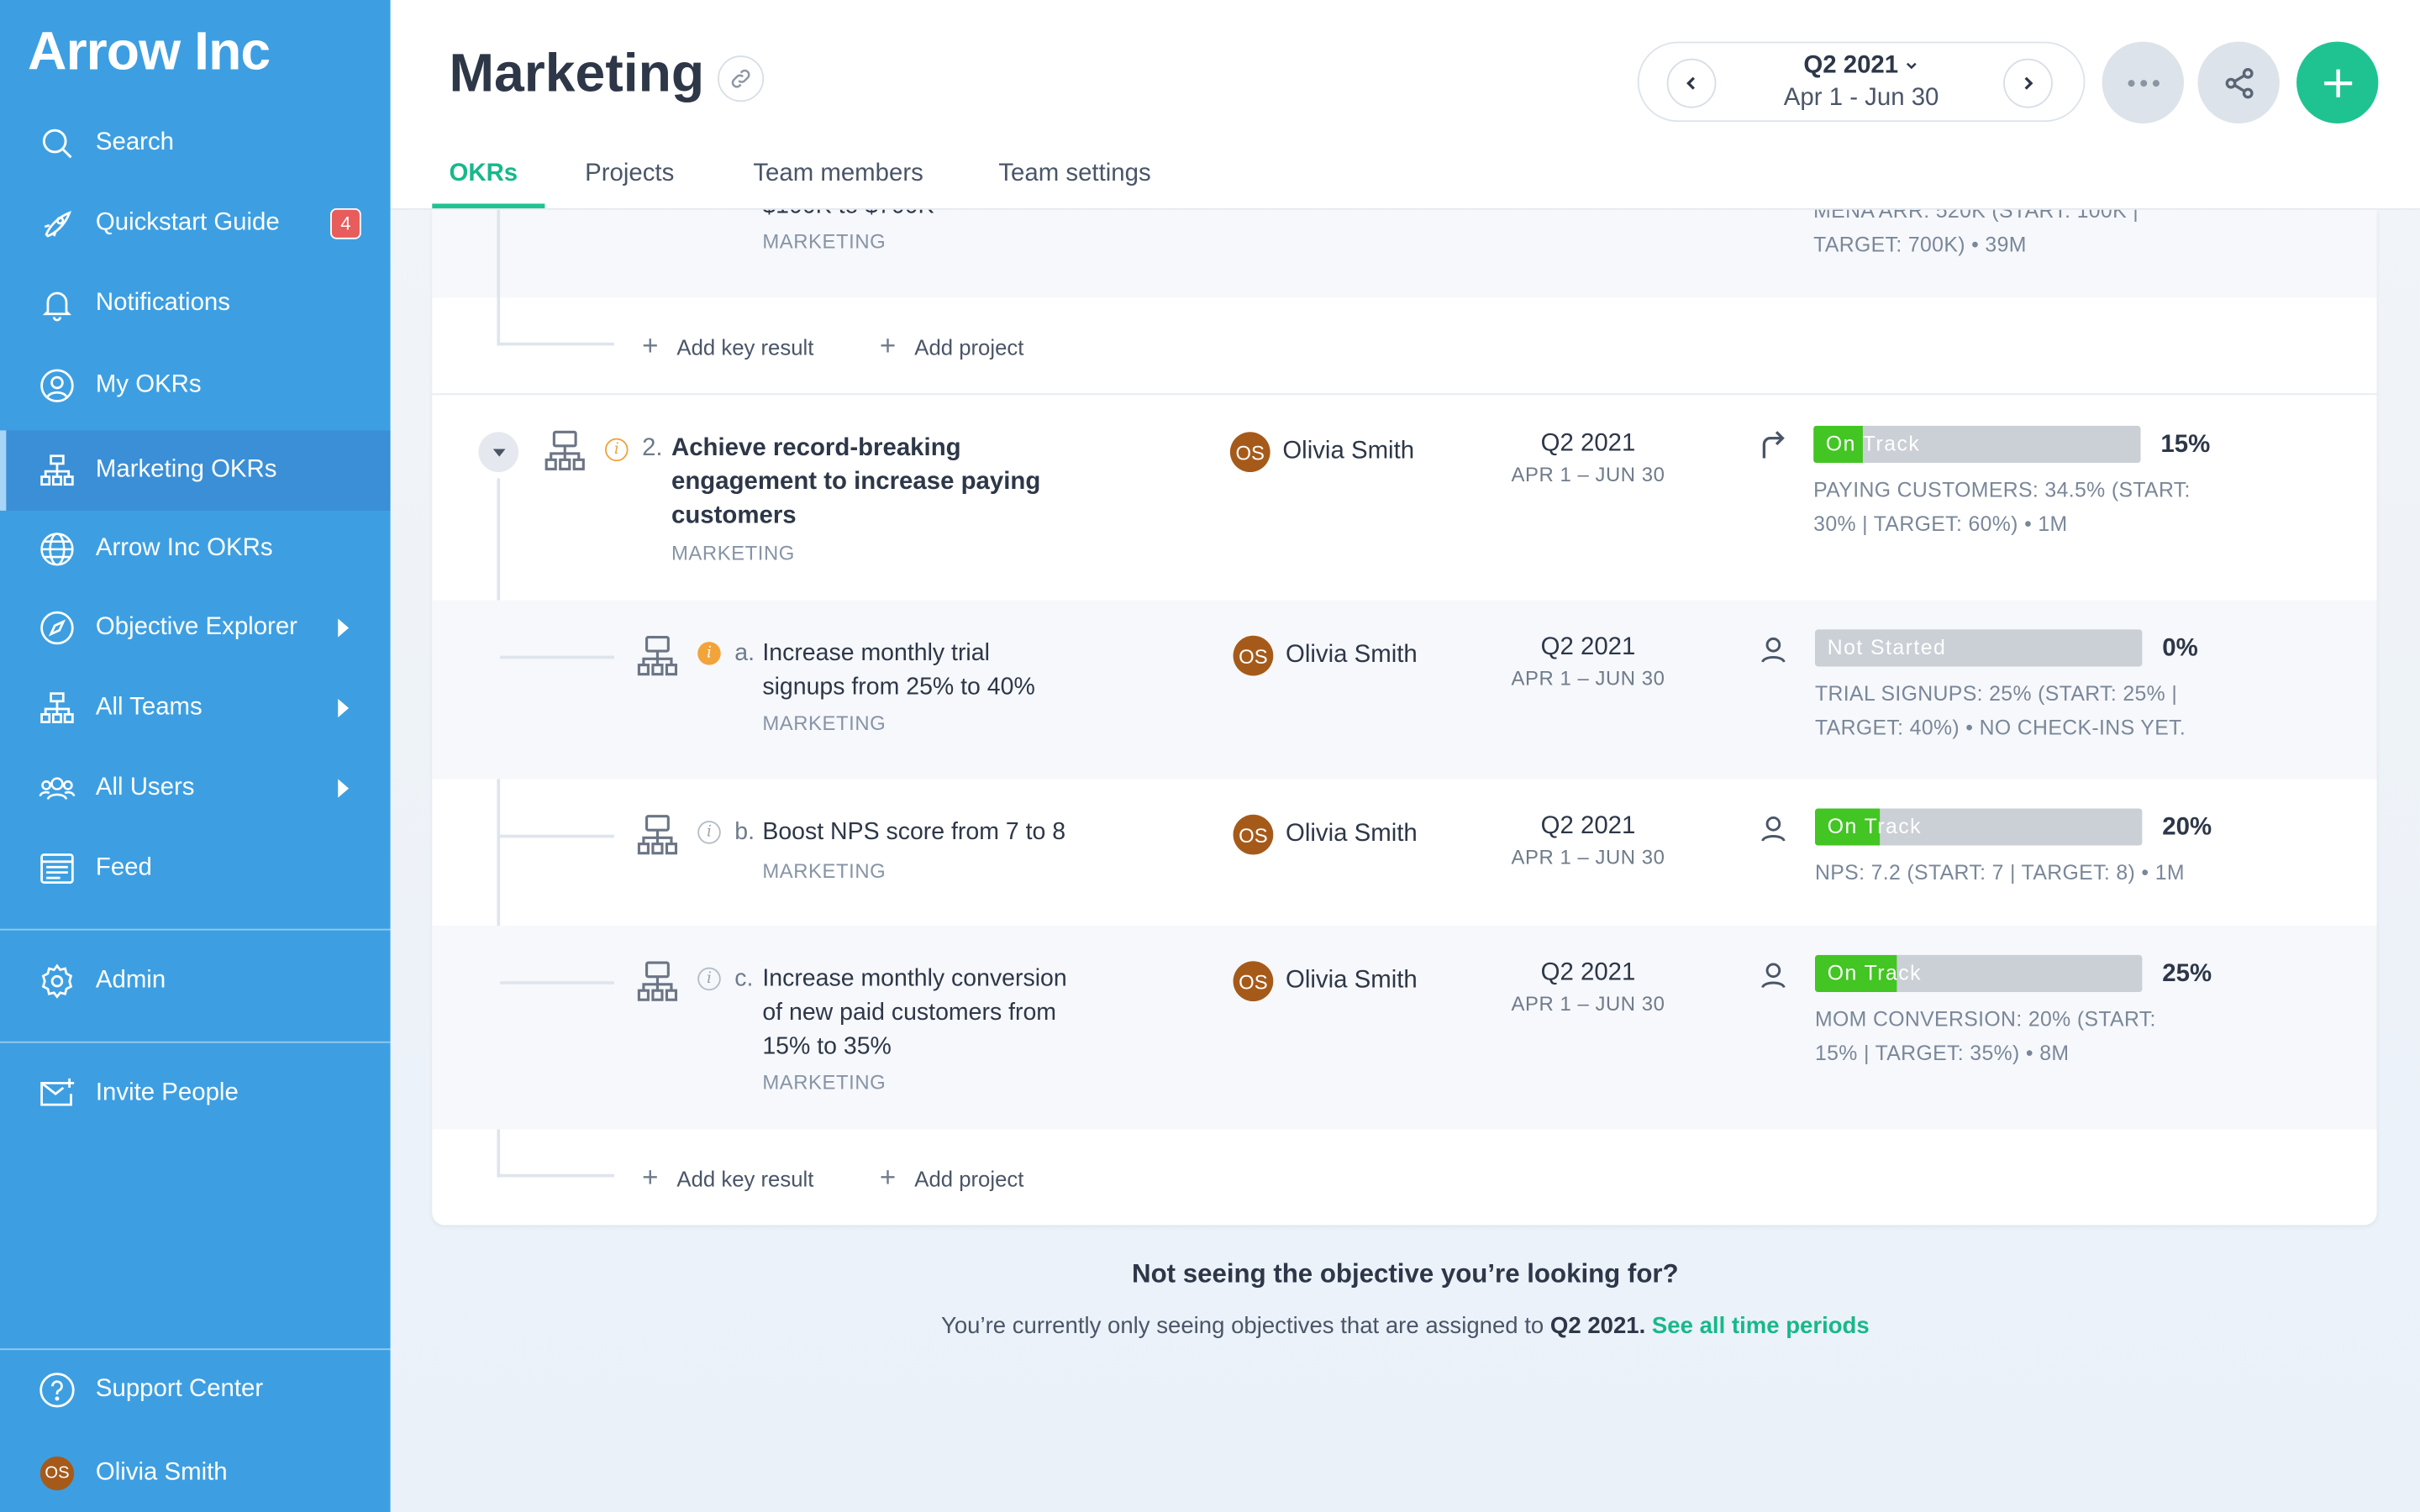 The height and width of the screenshot is (1512, 2420). What do you see at coordinates (1589, 662) in the screenshot?
I see `key-result-period: Q2 2021 APR 1 – JUN 30` at bounding box center [1589, 662].